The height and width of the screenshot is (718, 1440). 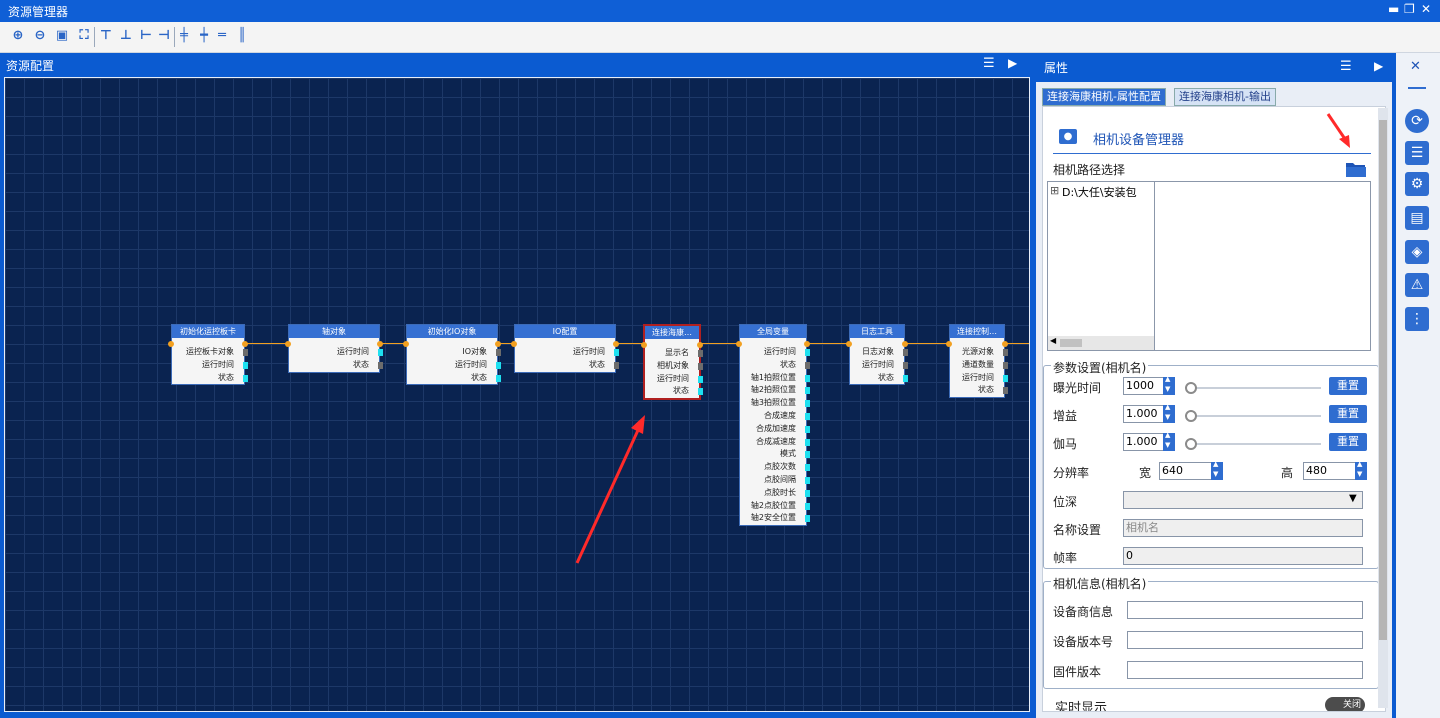 What do you see at coordinates (1353, 498) in the screenshot?
I see `chevron-down-icon: ▼` at bounding box center [1353, 498].